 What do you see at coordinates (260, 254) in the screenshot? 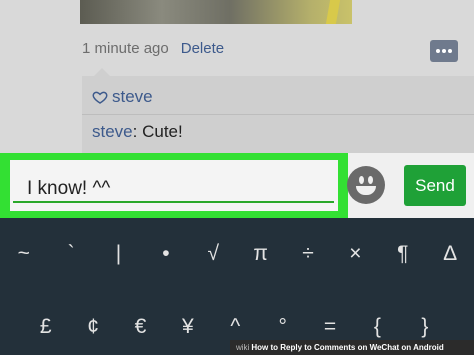
I see `key-pi: π` at bounding box center [260, 254].